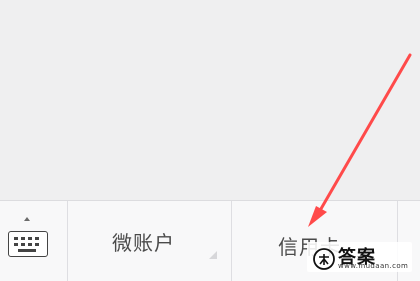  What do you see at coordinates (373, 266) in the screenshot?
I see `watermark-url: www.mudaan.com` at bounding box center [373, 266].